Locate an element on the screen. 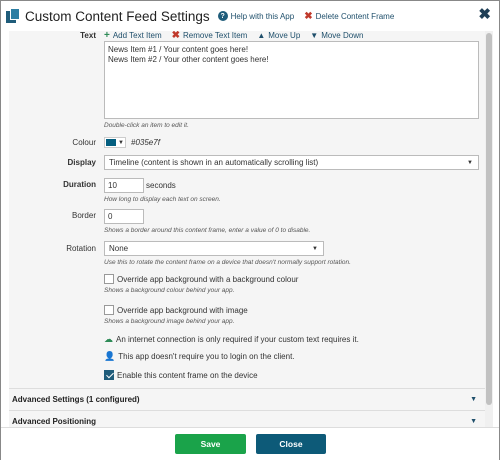 This screenshot has height=460, width=500. enable-frame-checkbox is located at coordinates (109, 375).